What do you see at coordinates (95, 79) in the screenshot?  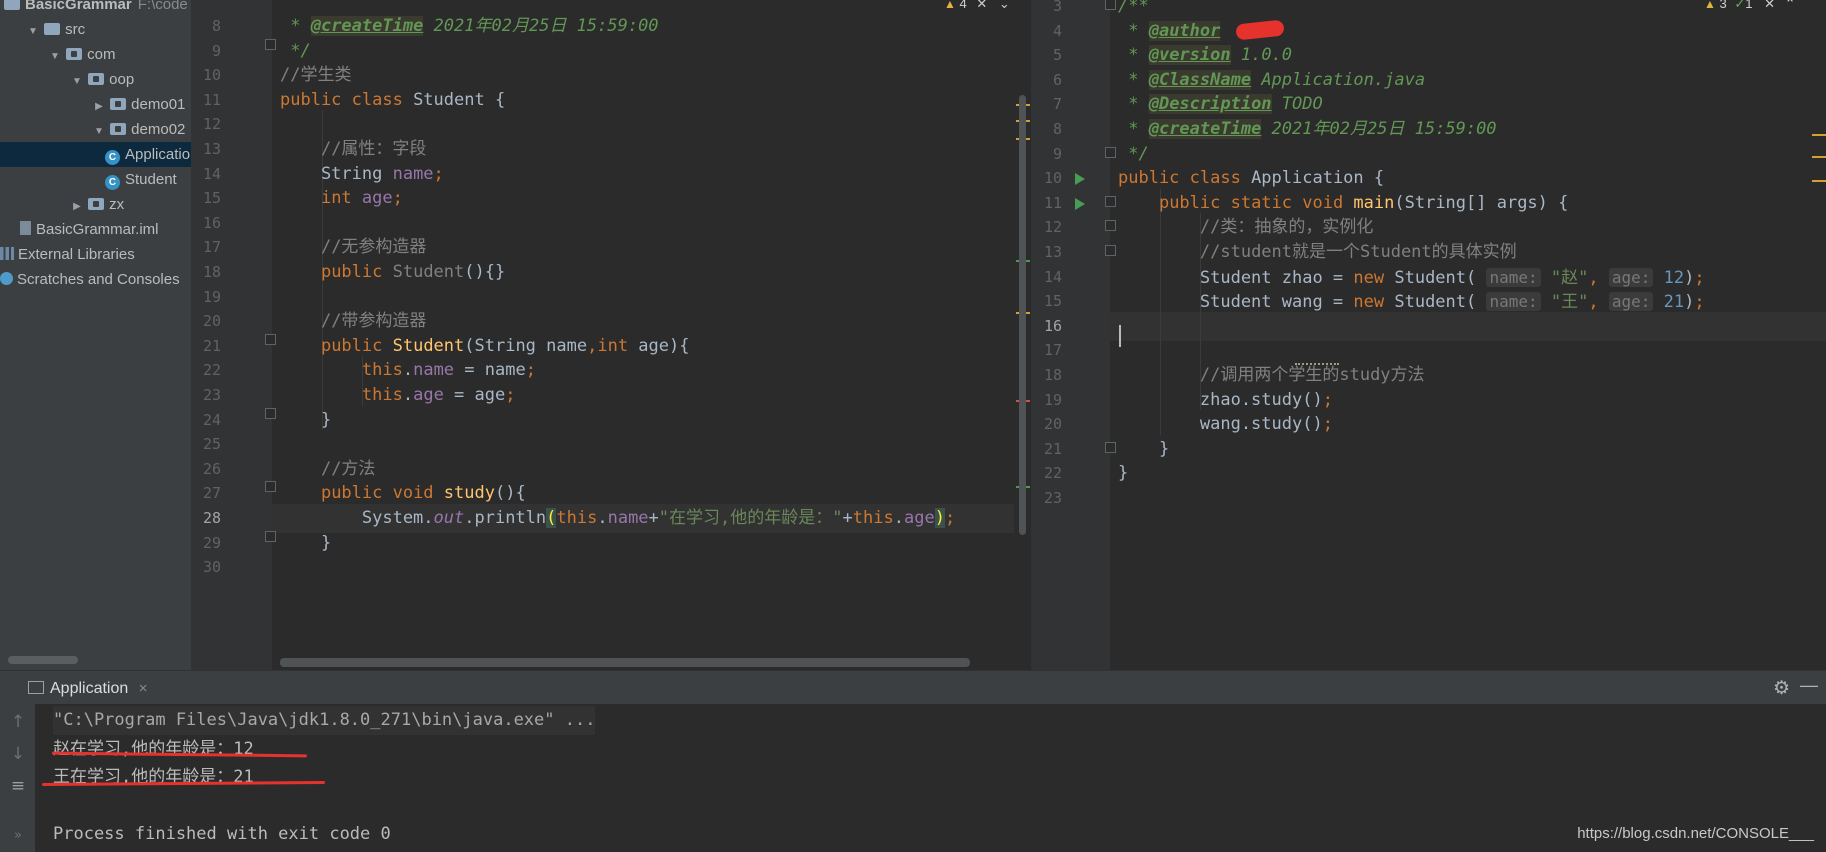 I see `tree-item-oop: ▼ oop` at bounding box center [95, 79].